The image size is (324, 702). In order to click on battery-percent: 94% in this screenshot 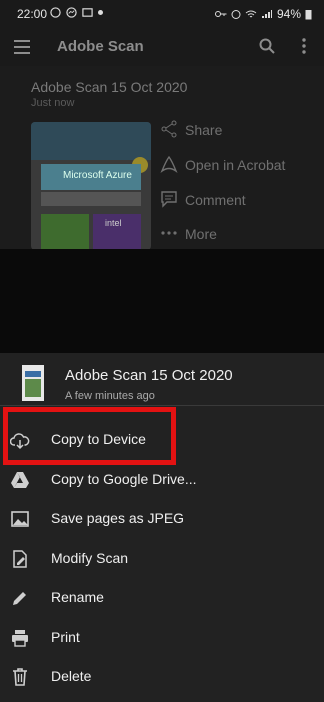, I will do `click(288, 14)`.